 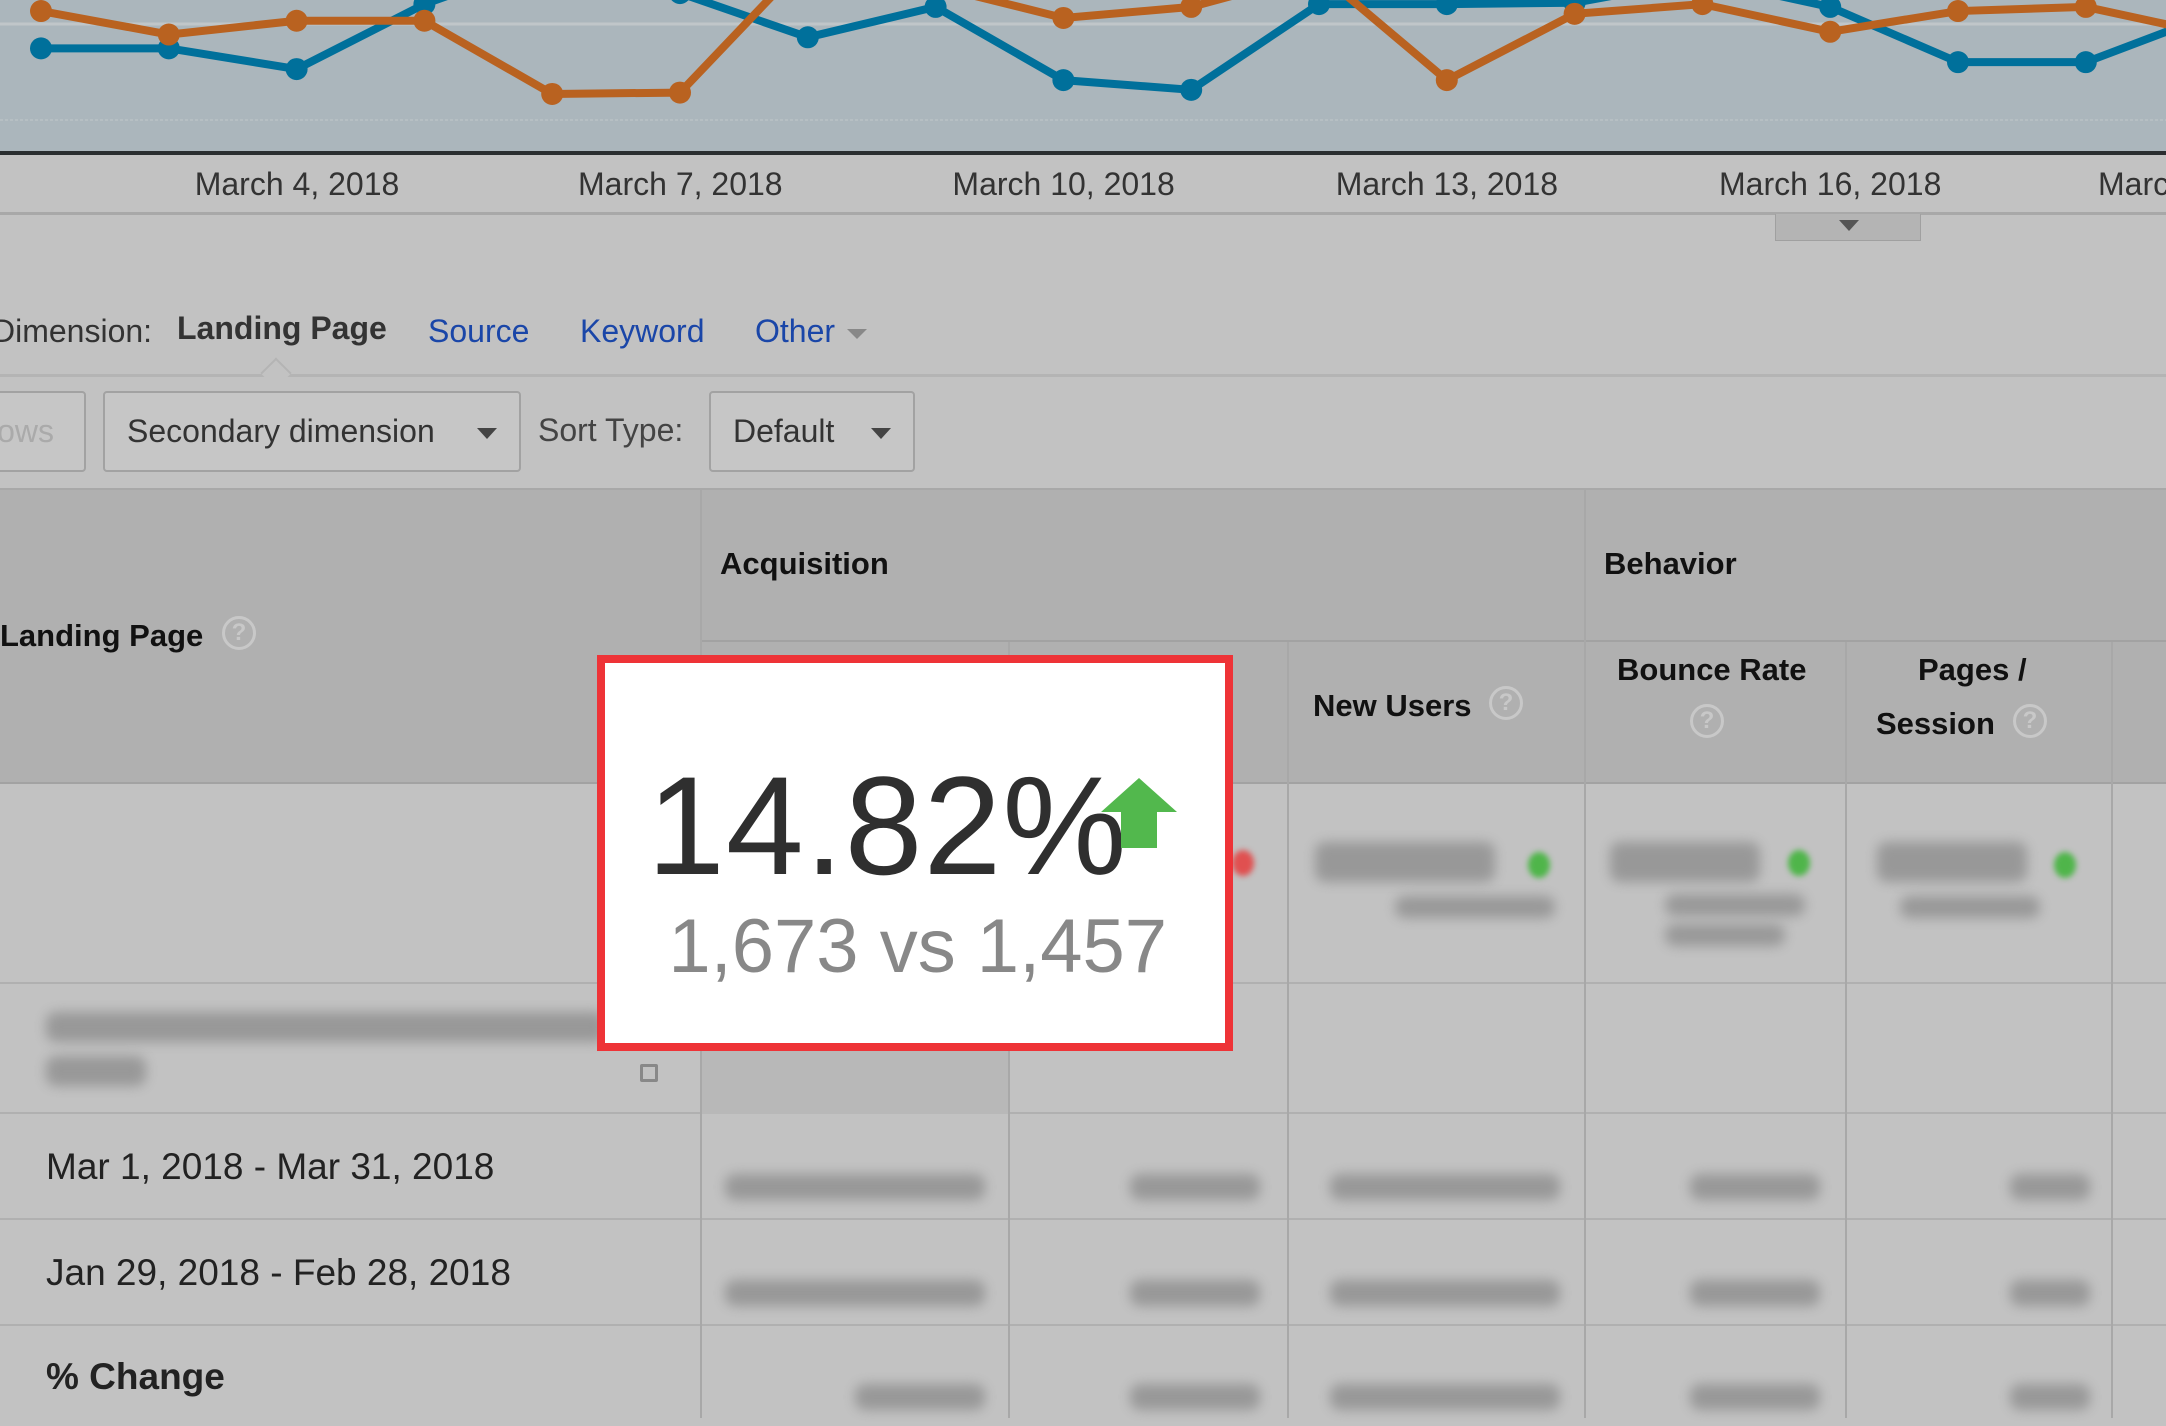 I want to click on sort-type-label: Sort Type:, so click(x=611, y=430).